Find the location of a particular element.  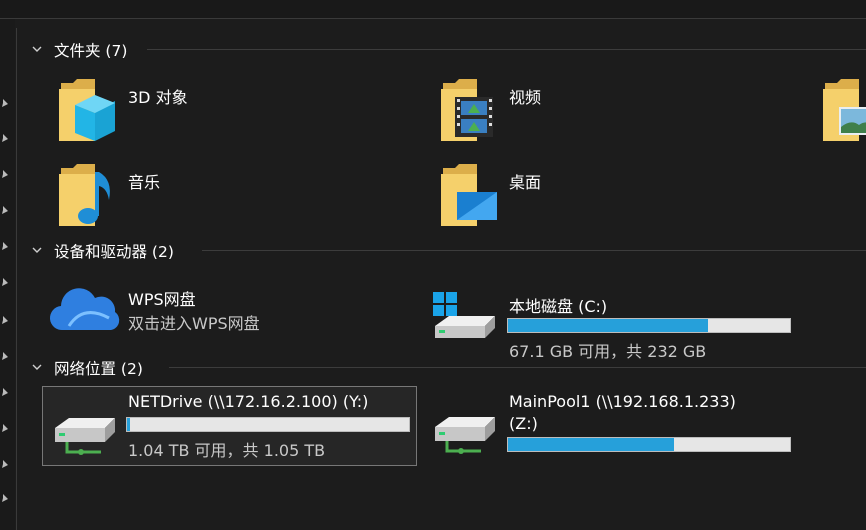

network-item-mainpool1: MainPool1 (\\192.168.1.233) (Z:) is located at coordinates (619, 425).